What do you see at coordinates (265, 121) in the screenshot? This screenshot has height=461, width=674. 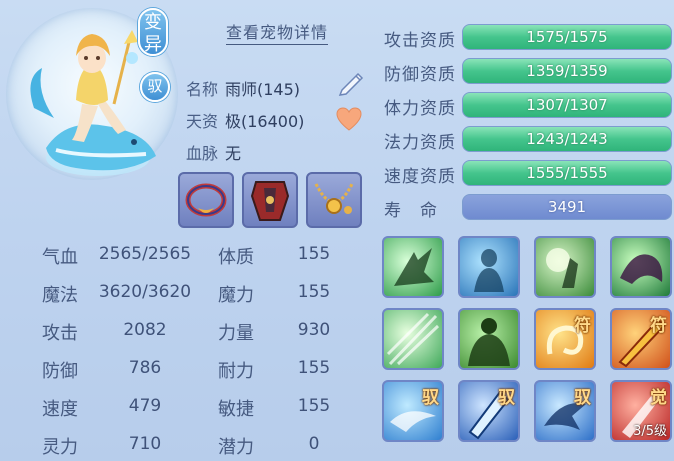 I see `talent-value: 极(16400)` at bounding box center [265, 121].